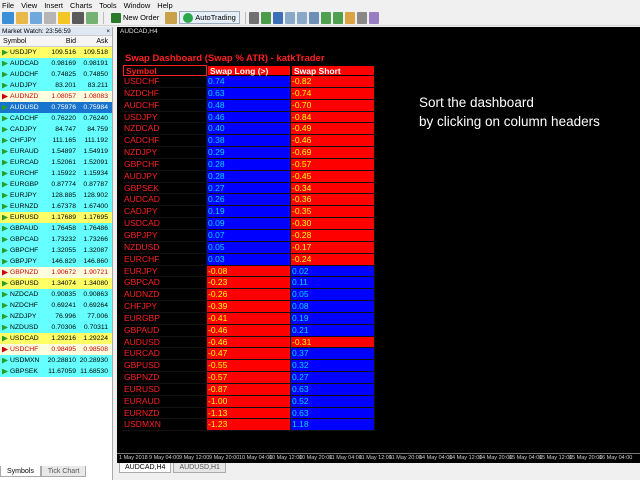 This screenshot has width=640, height=480. What do you see at coordinates (333, 247) in the screenshot?
I see `swap-short-cell: -0.17` at bounding box center [333, 247].